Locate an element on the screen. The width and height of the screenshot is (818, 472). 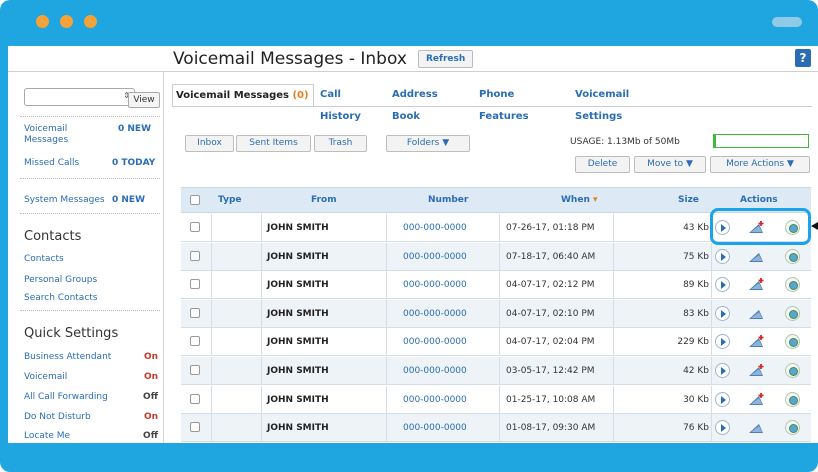
quick-setting-locate-me: Locate Me is located at coordinates (47, 436).